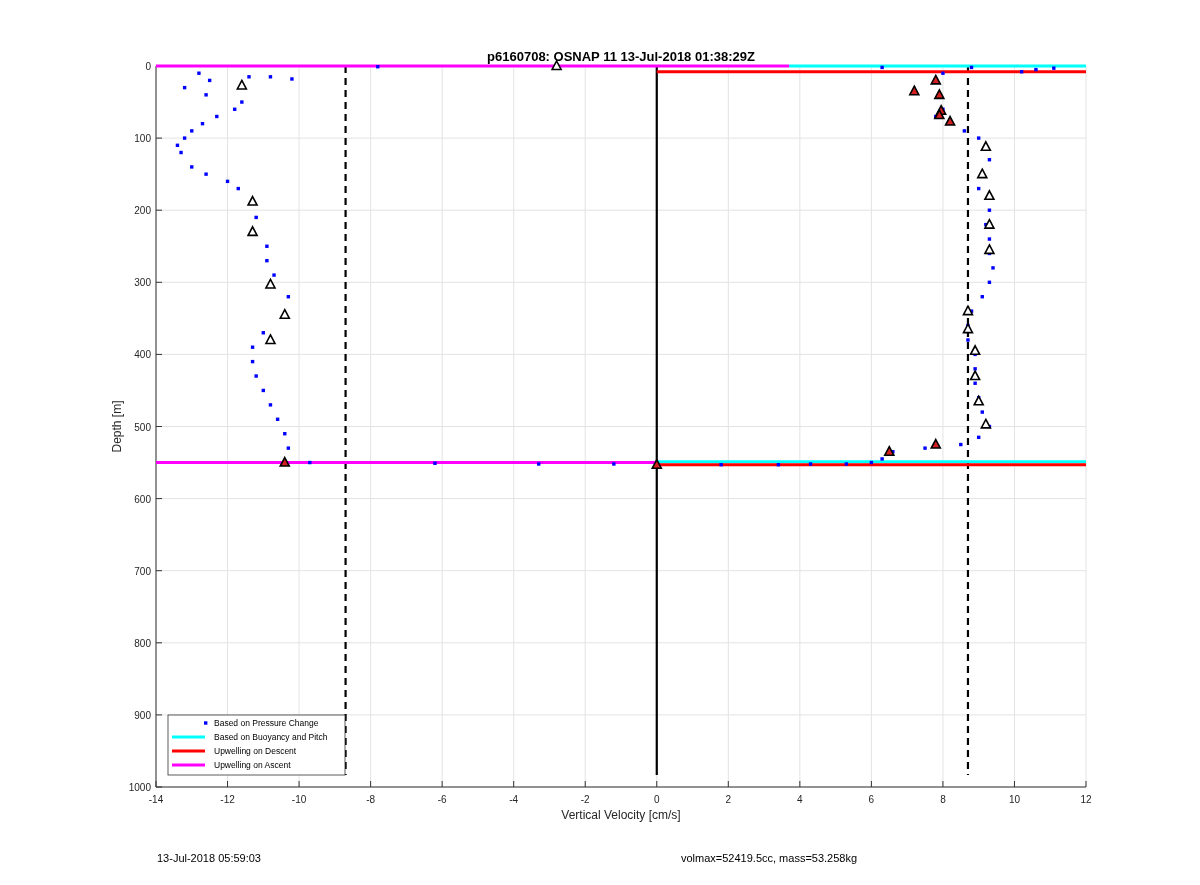 Image resolution: width=1200 pixels, height=885 pixels. I want to click on tick-label: 12, so click(1086, 799).